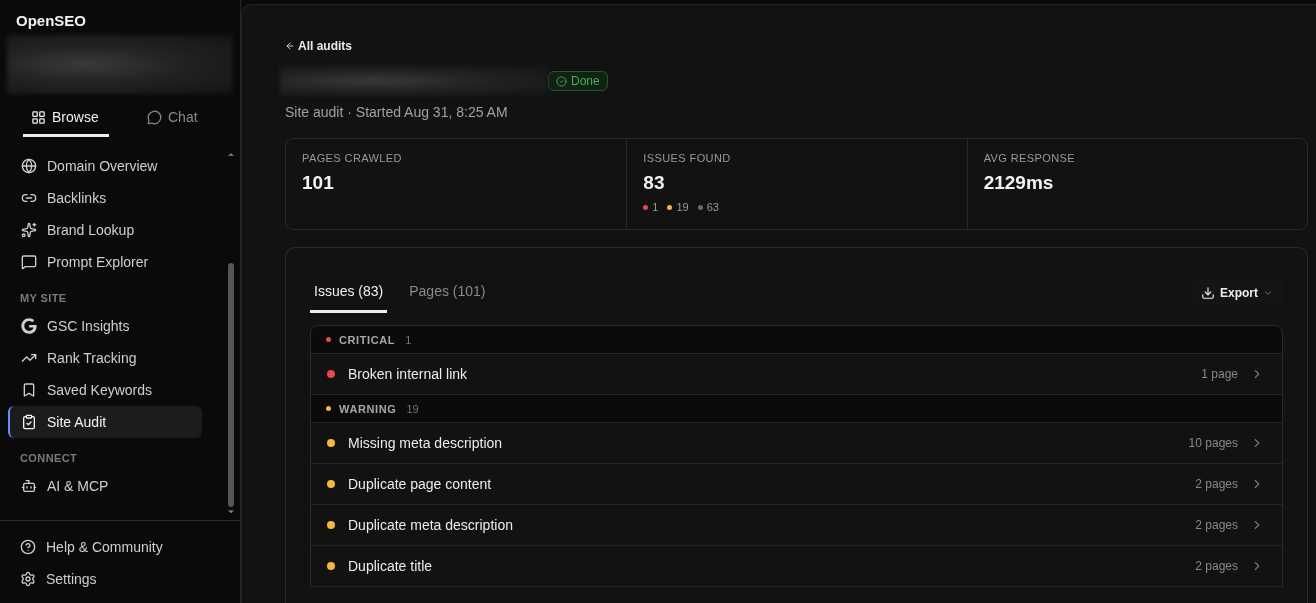 This screenshot has width=1316, height=603. Describe the element at coordinates (29, 230) in the screenshot. I see `sparkles-icon` at that location.